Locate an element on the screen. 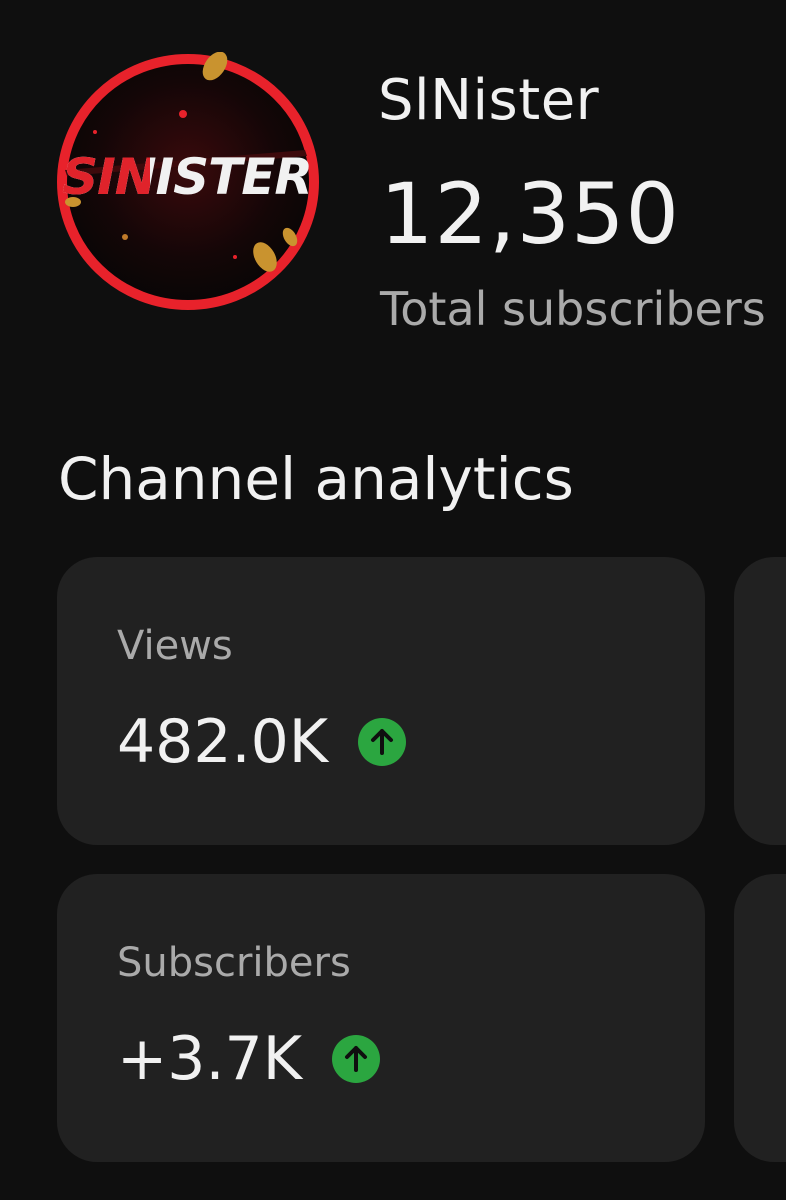 This screenshot has width=786, height=1200. channel-avatar-icon: SINISTER SINISTER is located at coordinates (188, 181).